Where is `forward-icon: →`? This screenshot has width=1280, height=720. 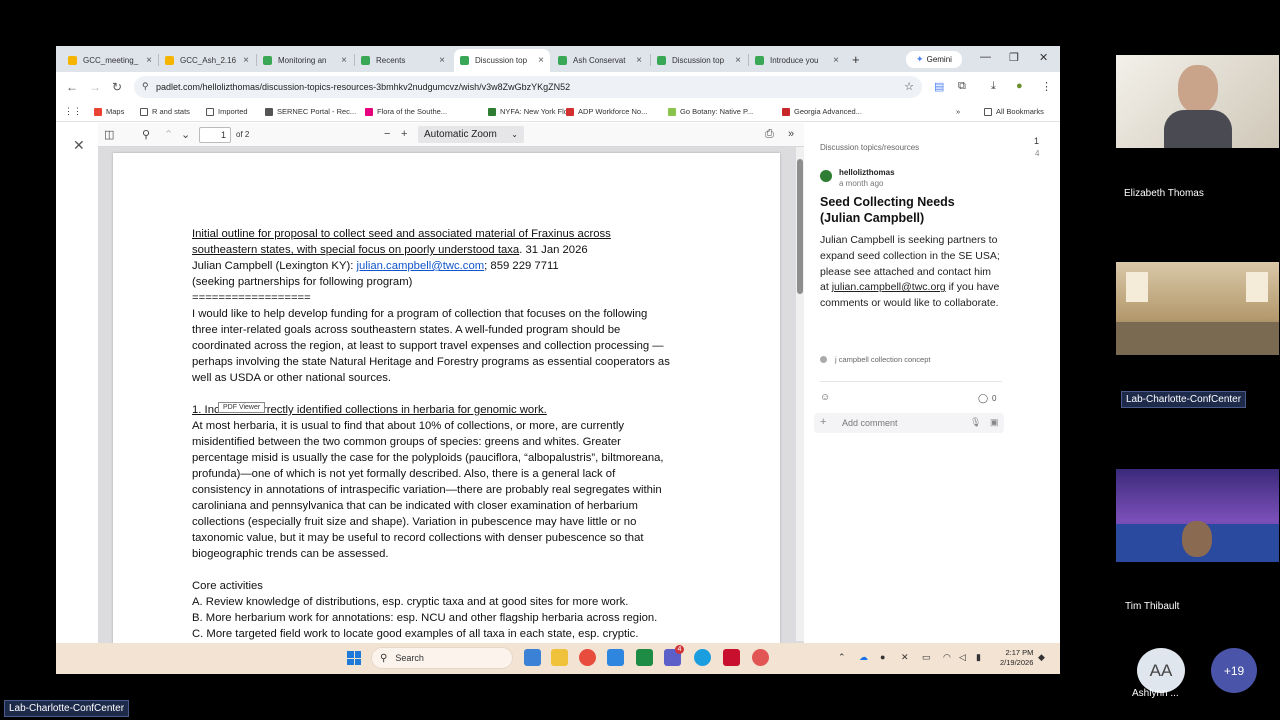
forward-icon: → is located at coordinates (95, 87).